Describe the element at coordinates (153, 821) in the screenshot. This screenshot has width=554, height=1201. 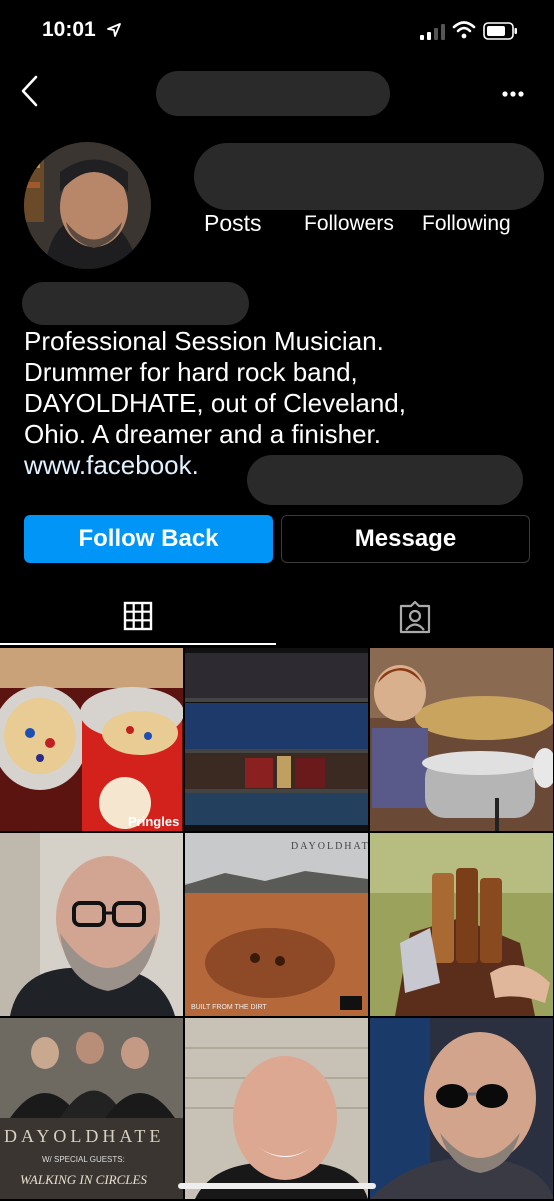
I see `snack-brand-text: Pringles` at that location.